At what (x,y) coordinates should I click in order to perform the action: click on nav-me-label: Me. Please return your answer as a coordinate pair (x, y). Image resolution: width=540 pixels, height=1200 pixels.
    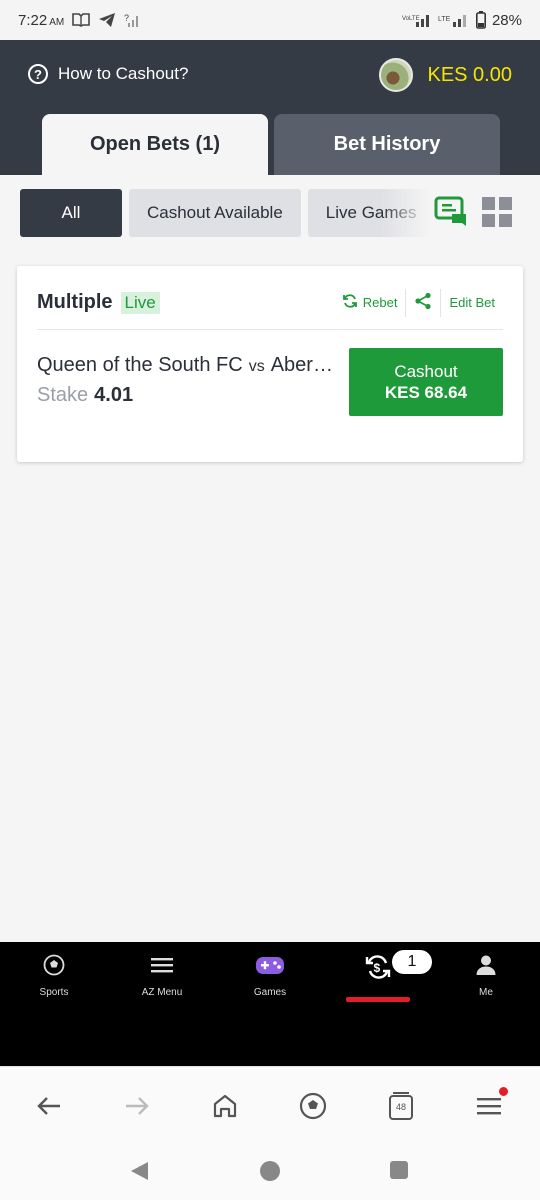
    Looking at the image, I should click on (486, 992).